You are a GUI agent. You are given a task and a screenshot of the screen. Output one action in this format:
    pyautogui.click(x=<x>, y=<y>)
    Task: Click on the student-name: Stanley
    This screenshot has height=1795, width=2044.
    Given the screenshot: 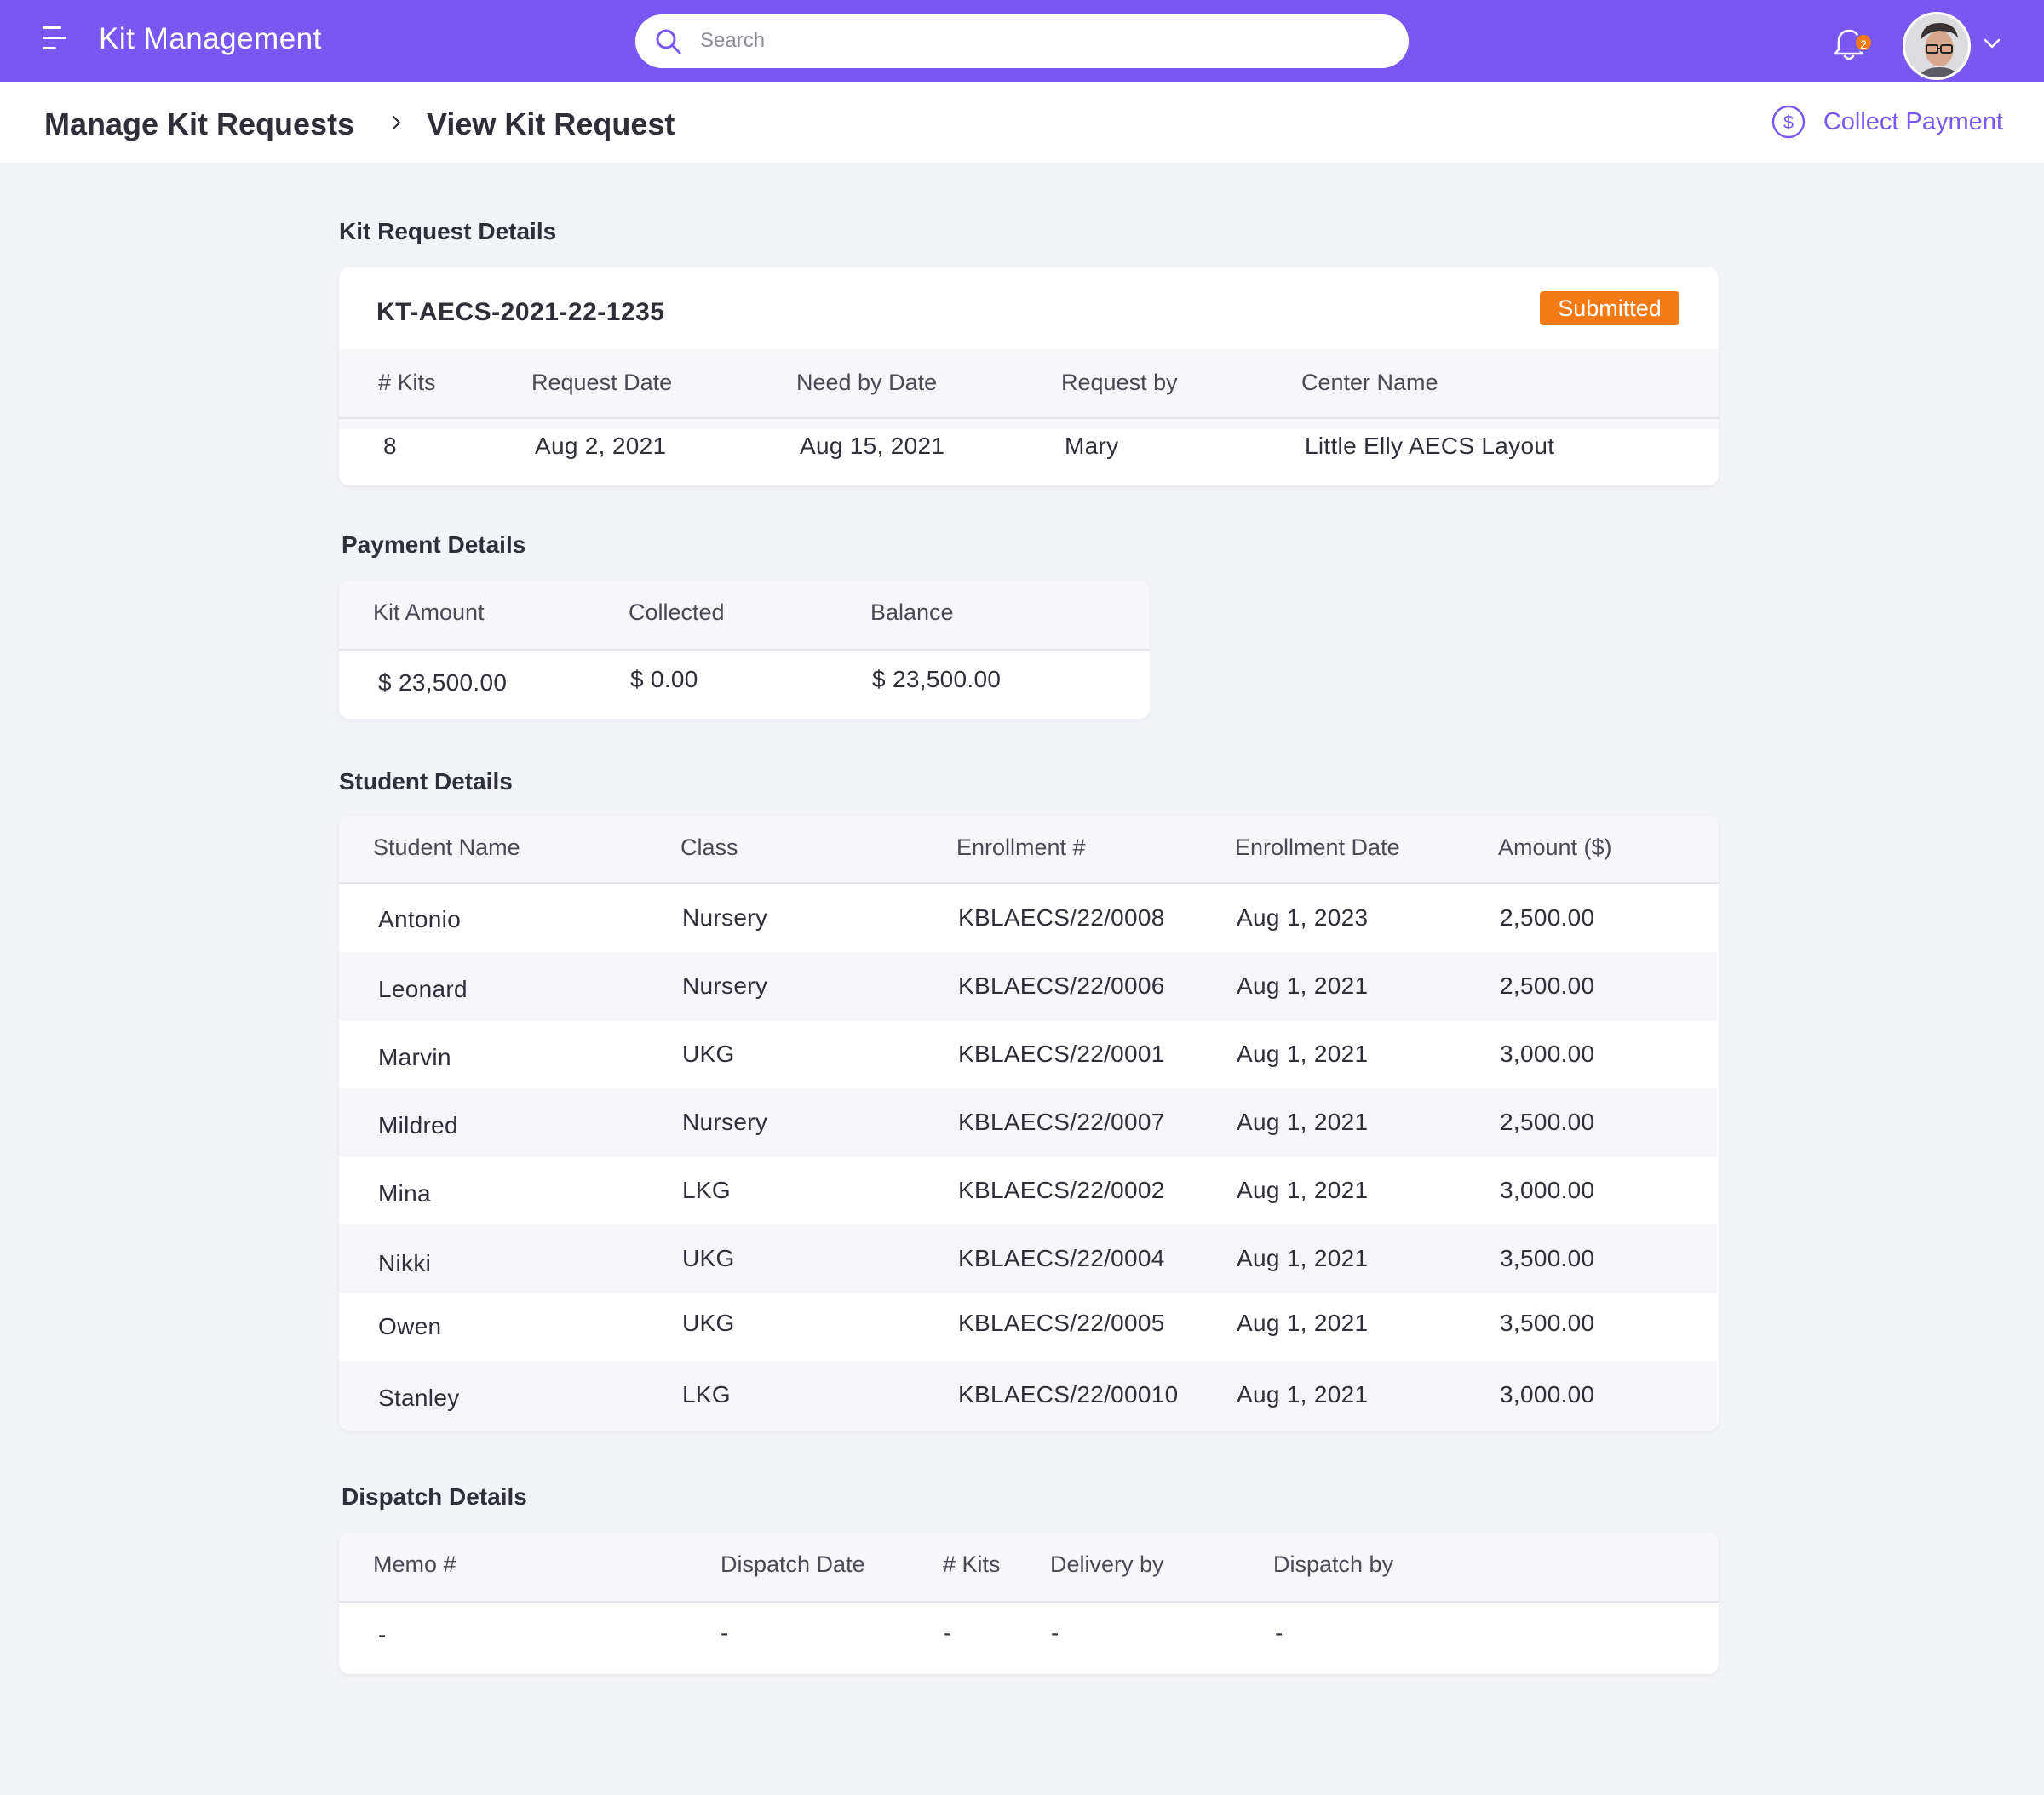 What is the action you would take?
    pyautogui.click(x=419, y=1398)
    